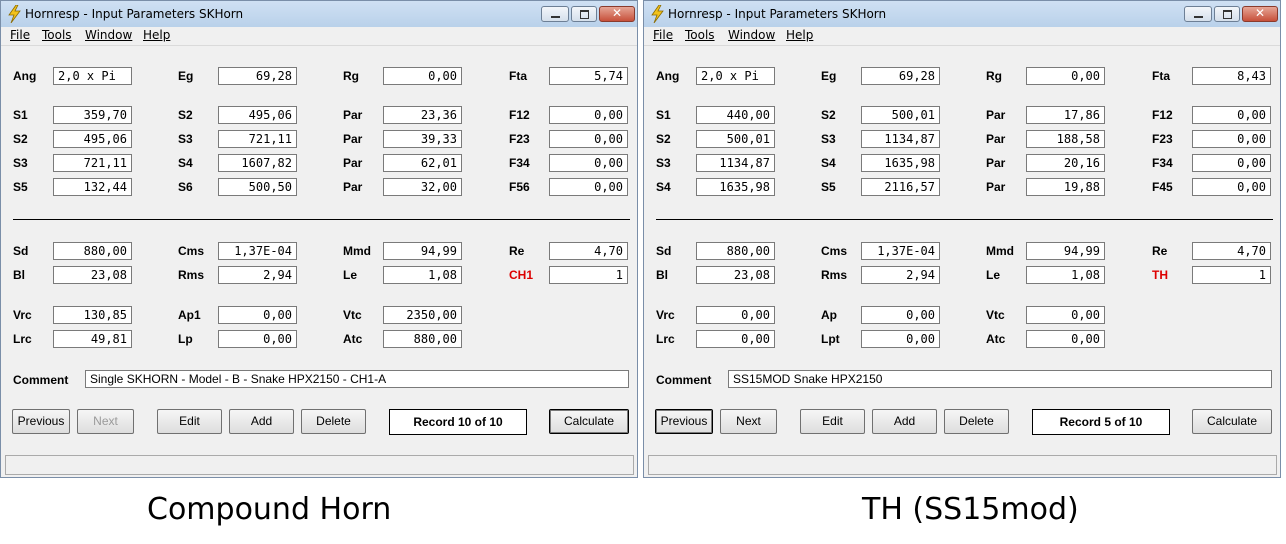 Image resolution: width=1286 pixels, height=544 pixels. I want to click on field-s5: 2116,57, so click(900, 187).